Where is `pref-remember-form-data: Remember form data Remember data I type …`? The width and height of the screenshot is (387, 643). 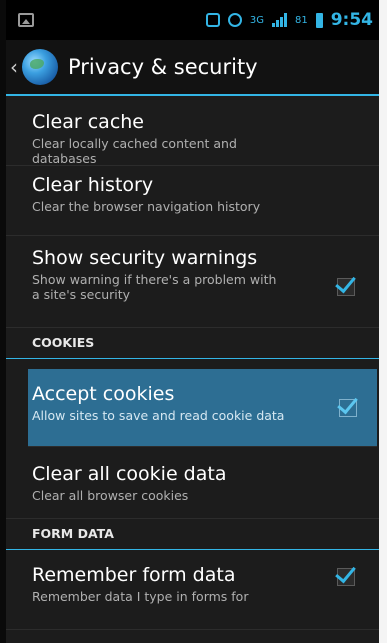
pref-remember-form-data: Remember form data Remember data I type … is located at coordinates (192, 590).